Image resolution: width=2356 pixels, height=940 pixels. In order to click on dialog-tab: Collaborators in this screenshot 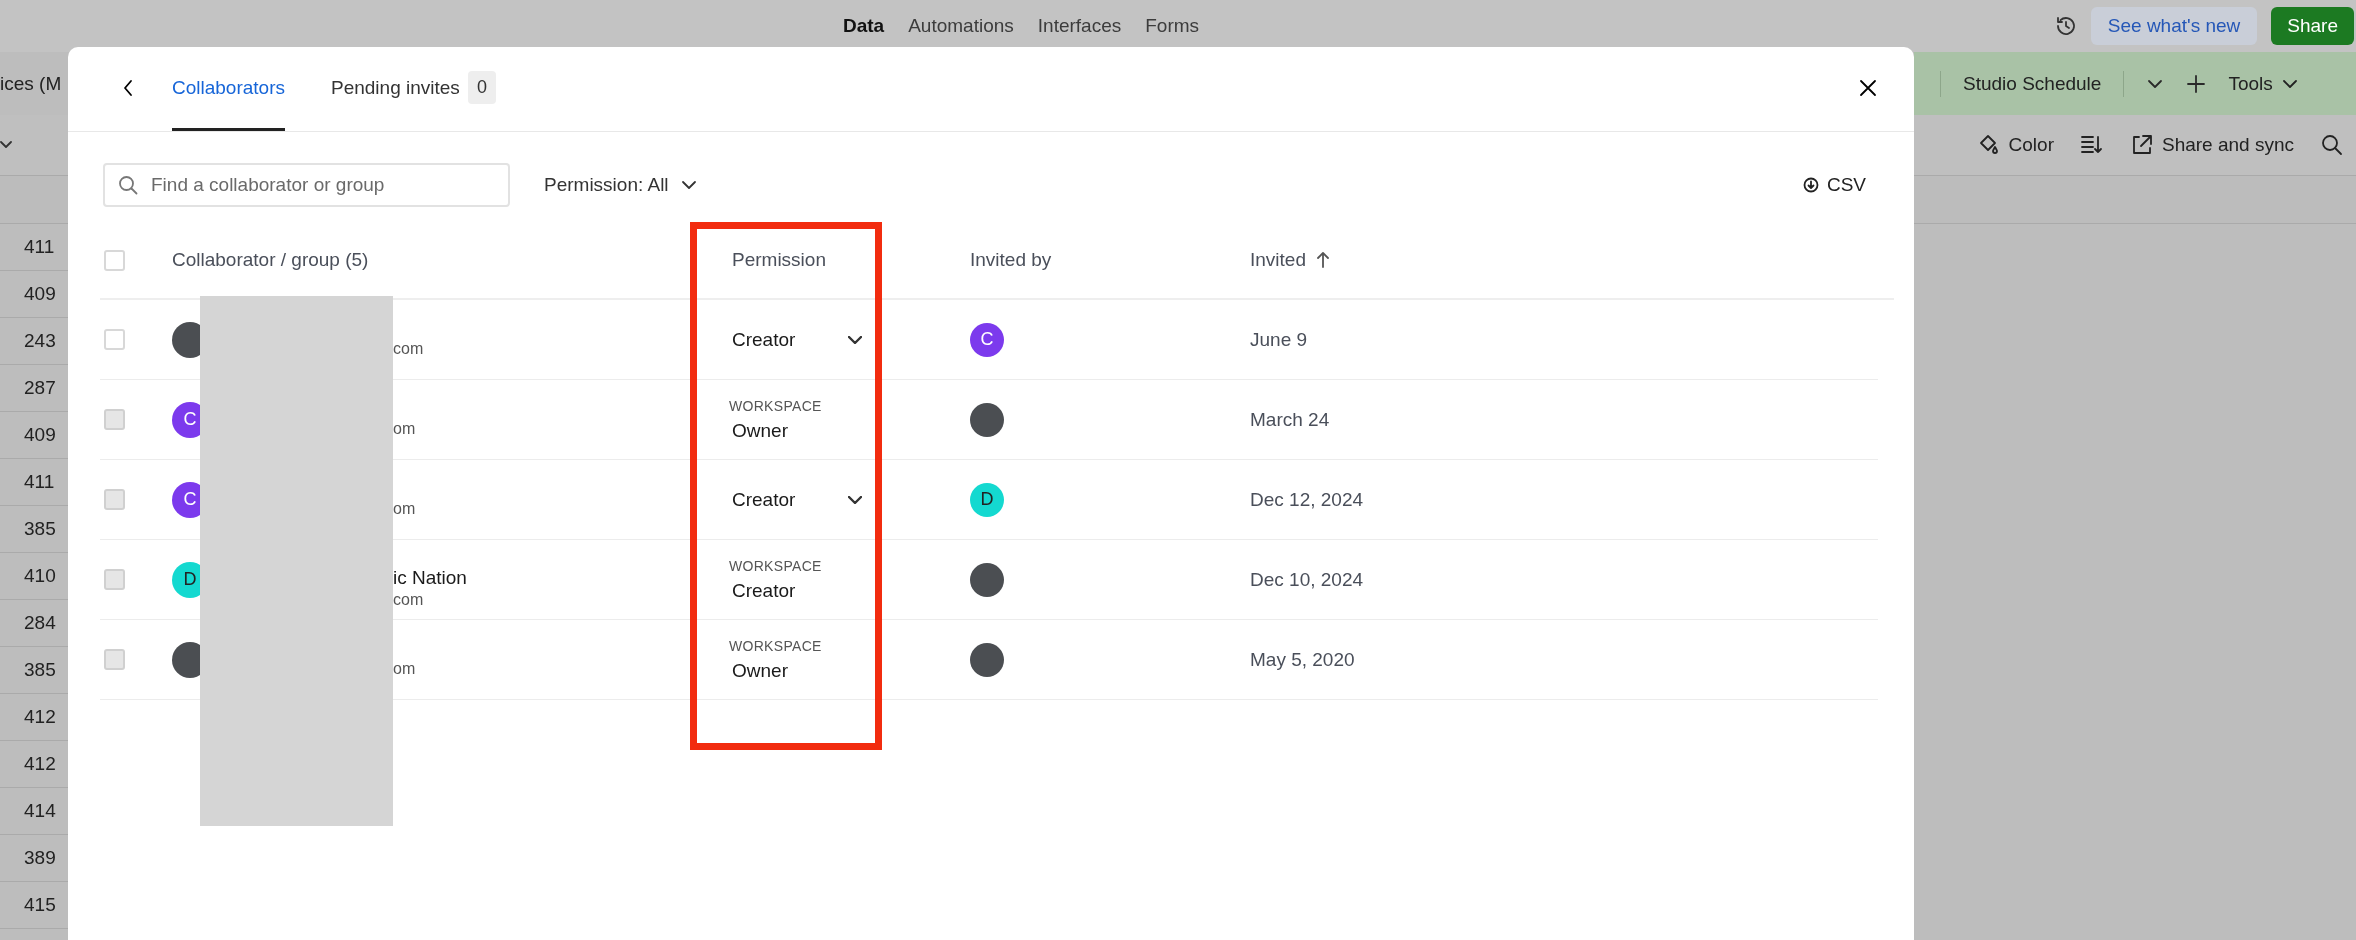, I will do `click(228, 89)`.